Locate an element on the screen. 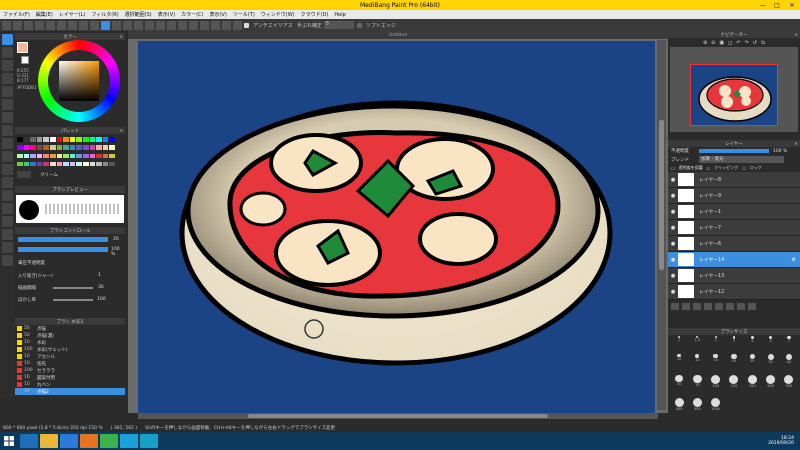 Image resolution: width=800 pixels, height=450 pixels. brush-size-option: 120 is located at coordinates (734, 384).